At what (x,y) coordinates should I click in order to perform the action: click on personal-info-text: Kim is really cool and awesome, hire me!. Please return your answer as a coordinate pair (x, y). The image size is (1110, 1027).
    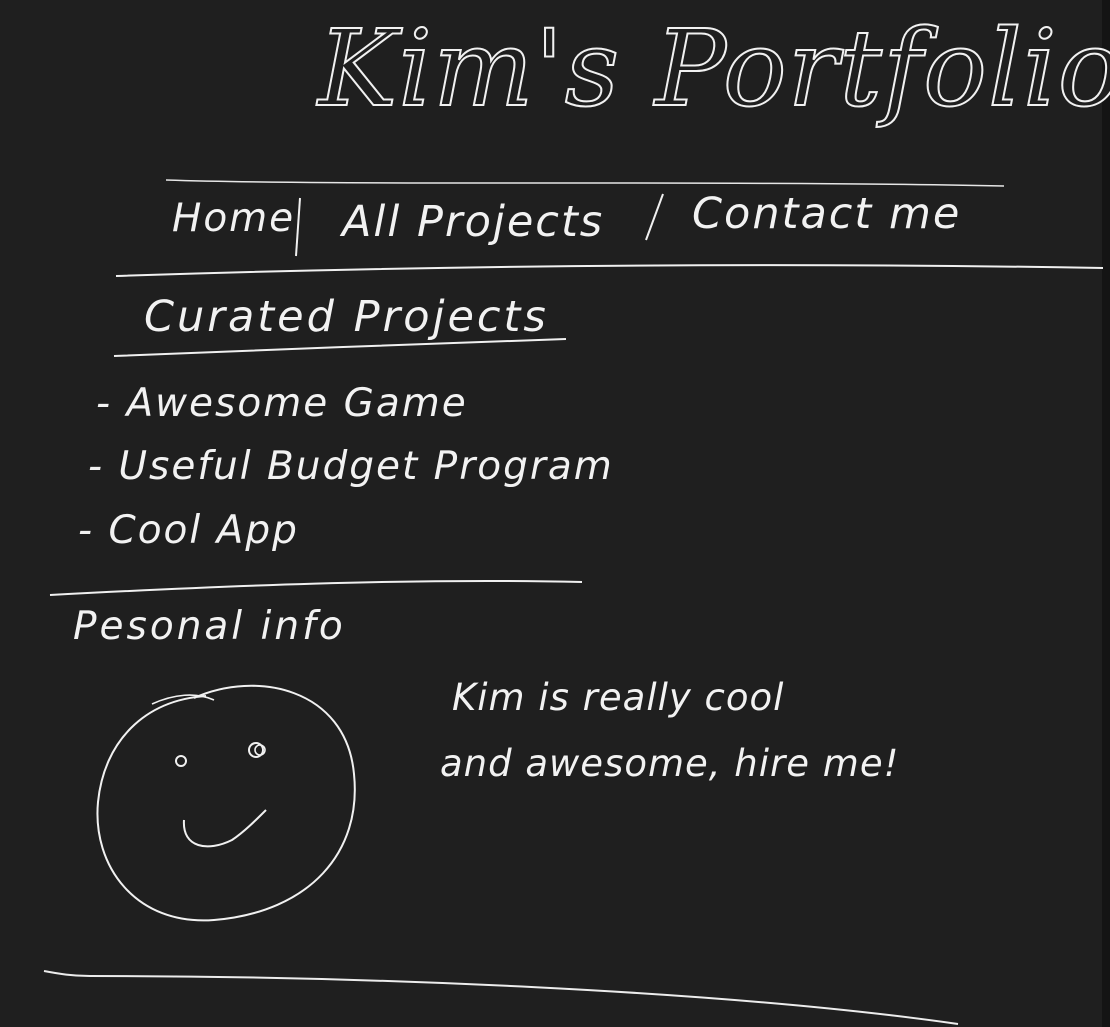
    Looking at the image, I should click on (669, 731).